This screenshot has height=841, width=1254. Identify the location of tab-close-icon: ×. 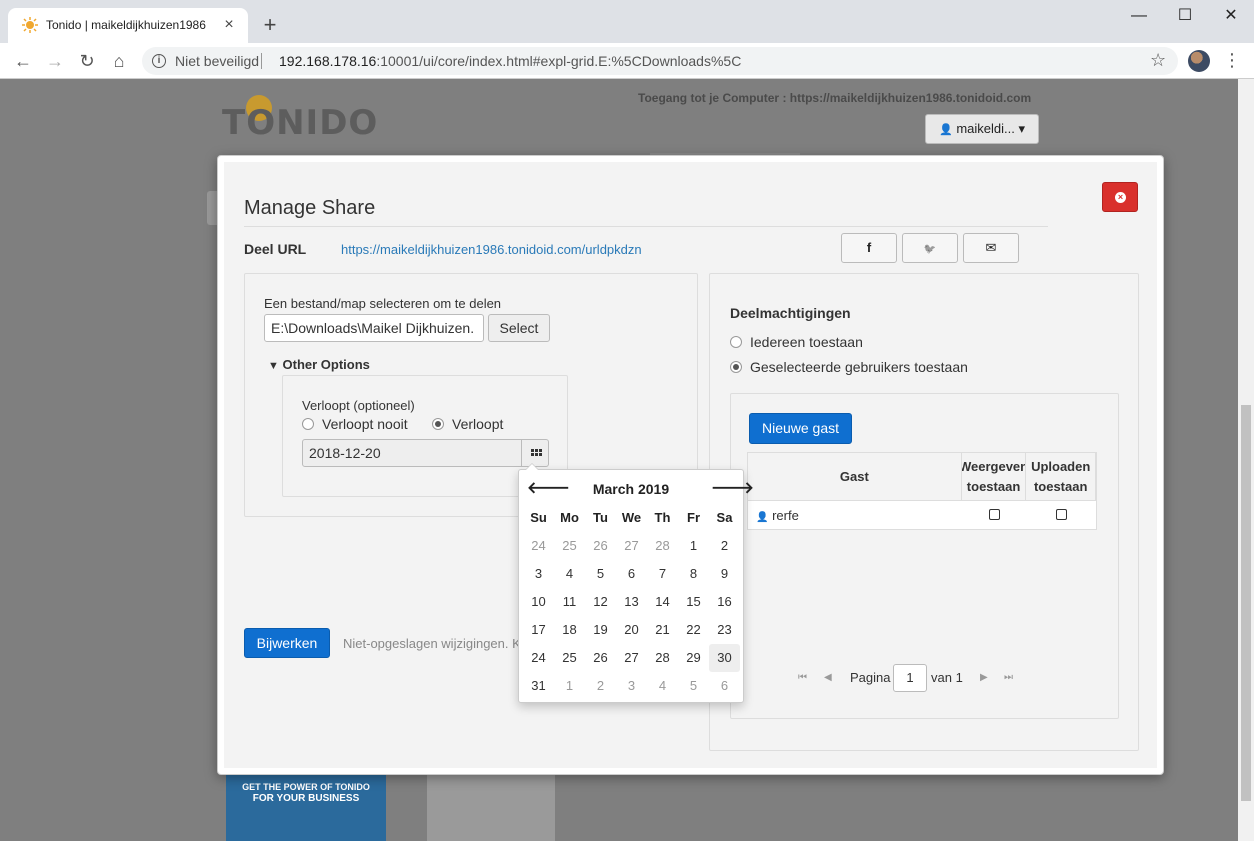
(229, 25).